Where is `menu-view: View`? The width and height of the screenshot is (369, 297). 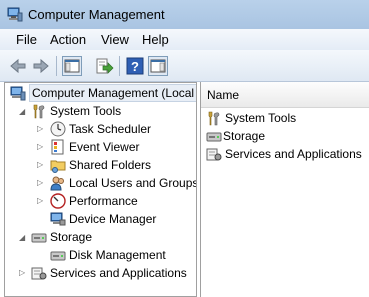
menu-view: View is located at coordinates (115, 39).